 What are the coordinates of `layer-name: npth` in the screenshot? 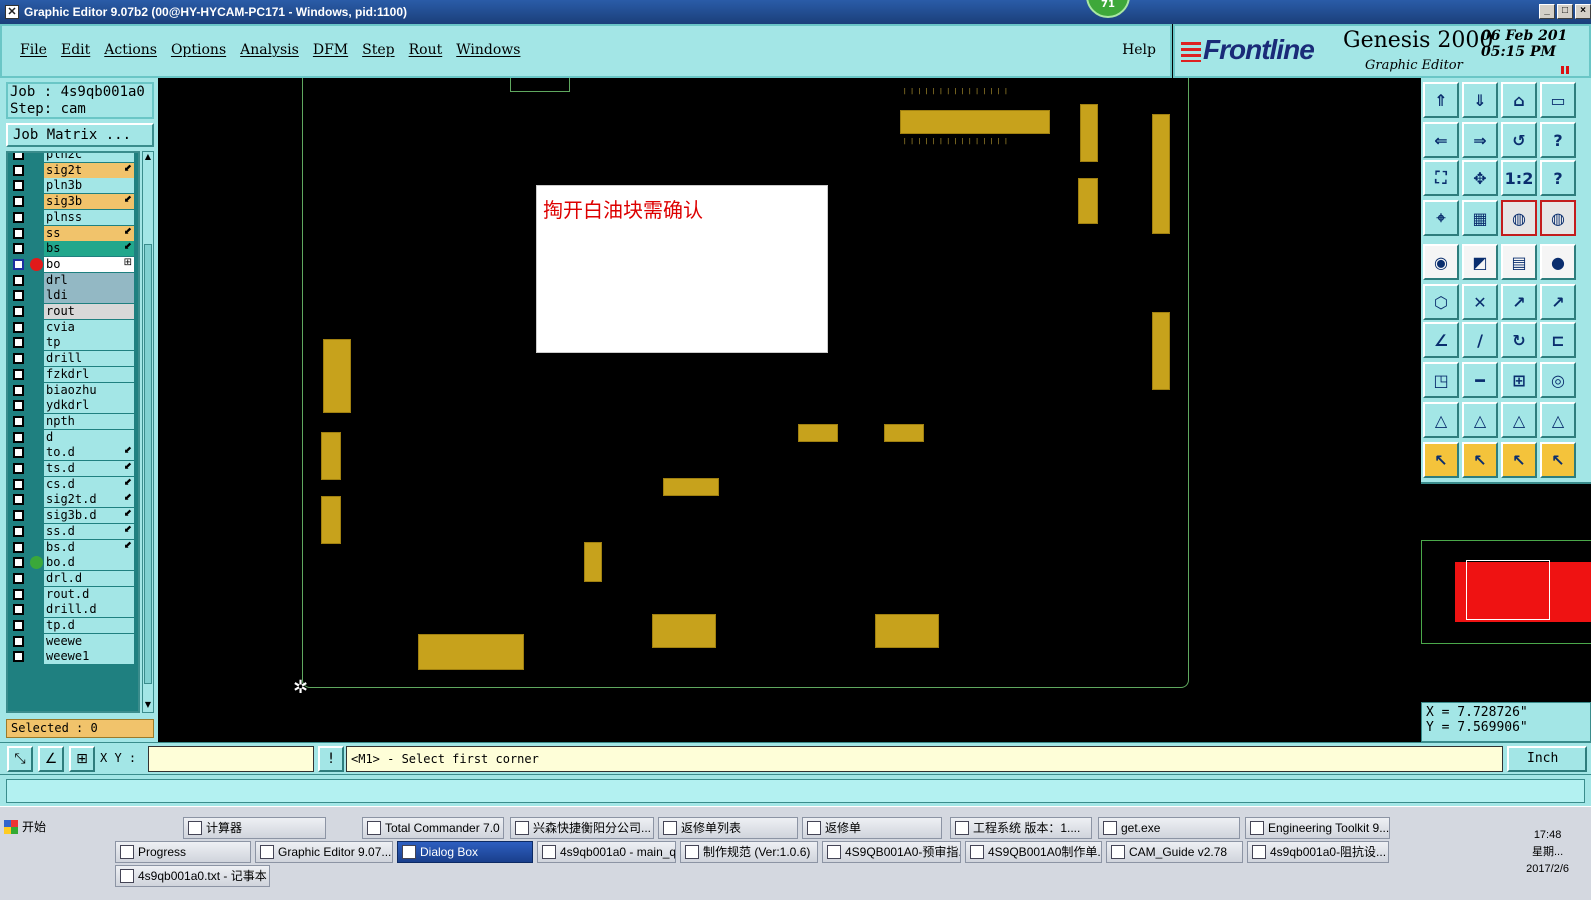 It's located at (89, 421).